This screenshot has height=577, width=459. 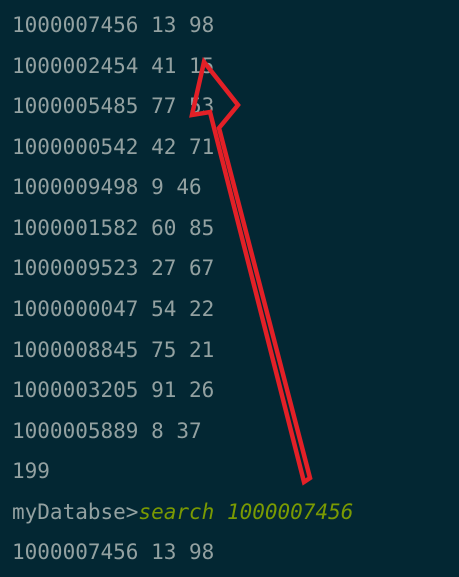 I want to click on search-command: search 1000007456, so click(x=246, y=512).